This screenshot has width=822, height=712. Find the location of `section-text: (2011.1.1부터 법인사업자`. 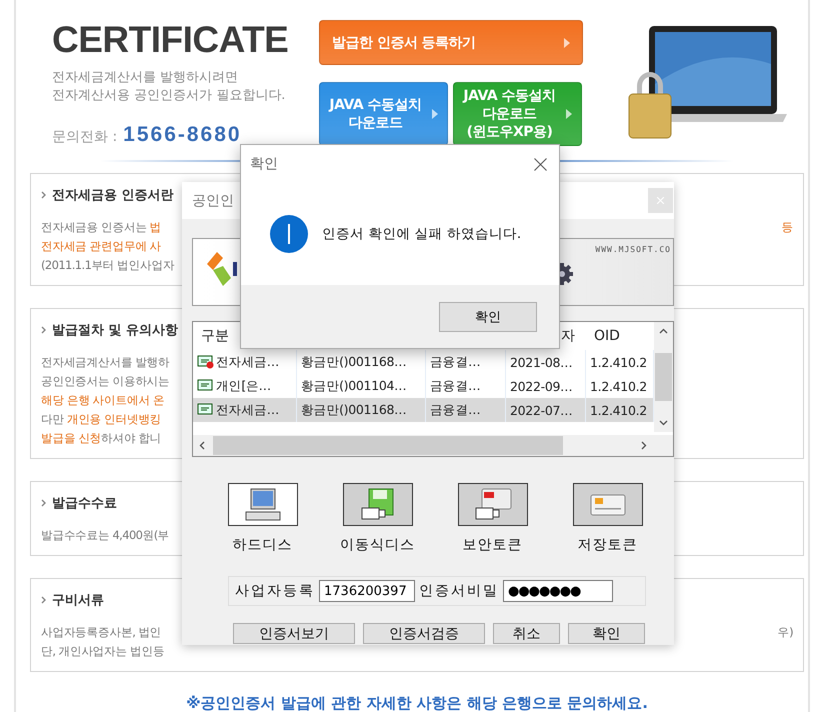

section-text: (2011.1.1부터 법인사업자 is located at coordinates (107, 265).